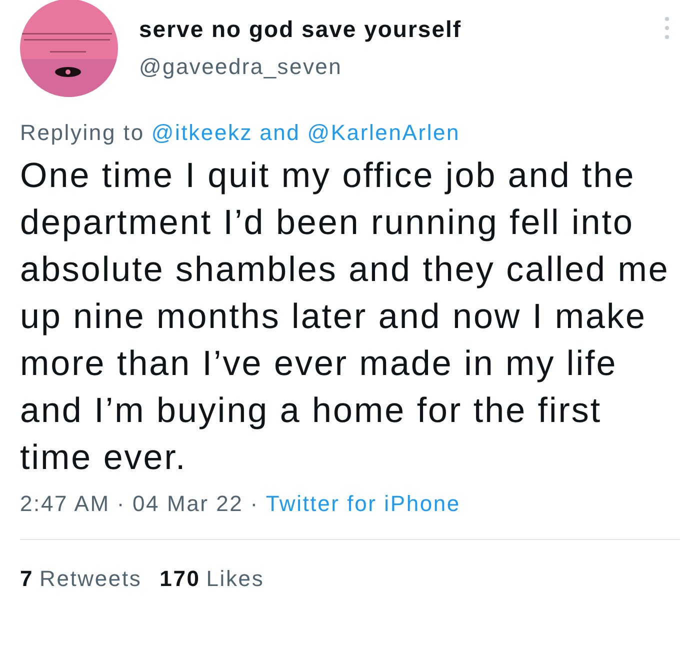 The height and width of the screenshot is (645, 700). I want to click on author-name: serve no god save yourself, so click(401, 29).